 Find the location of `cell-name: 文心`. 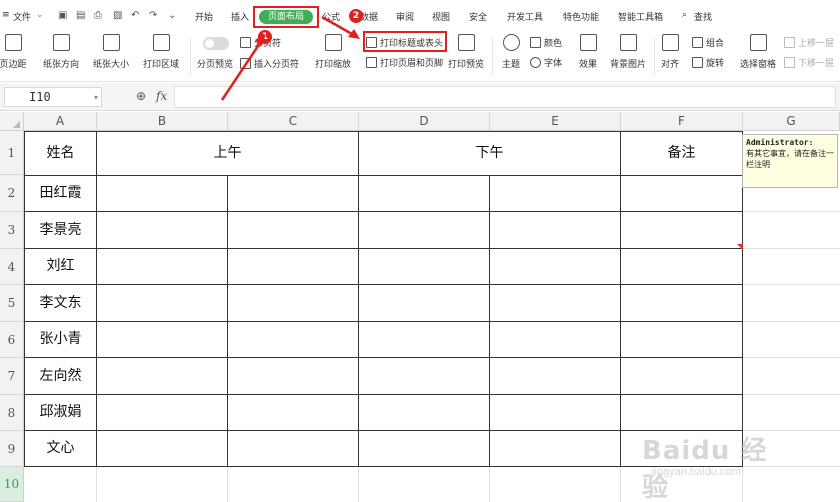

cell-name: 文心 is located at coordinates (61, 449).